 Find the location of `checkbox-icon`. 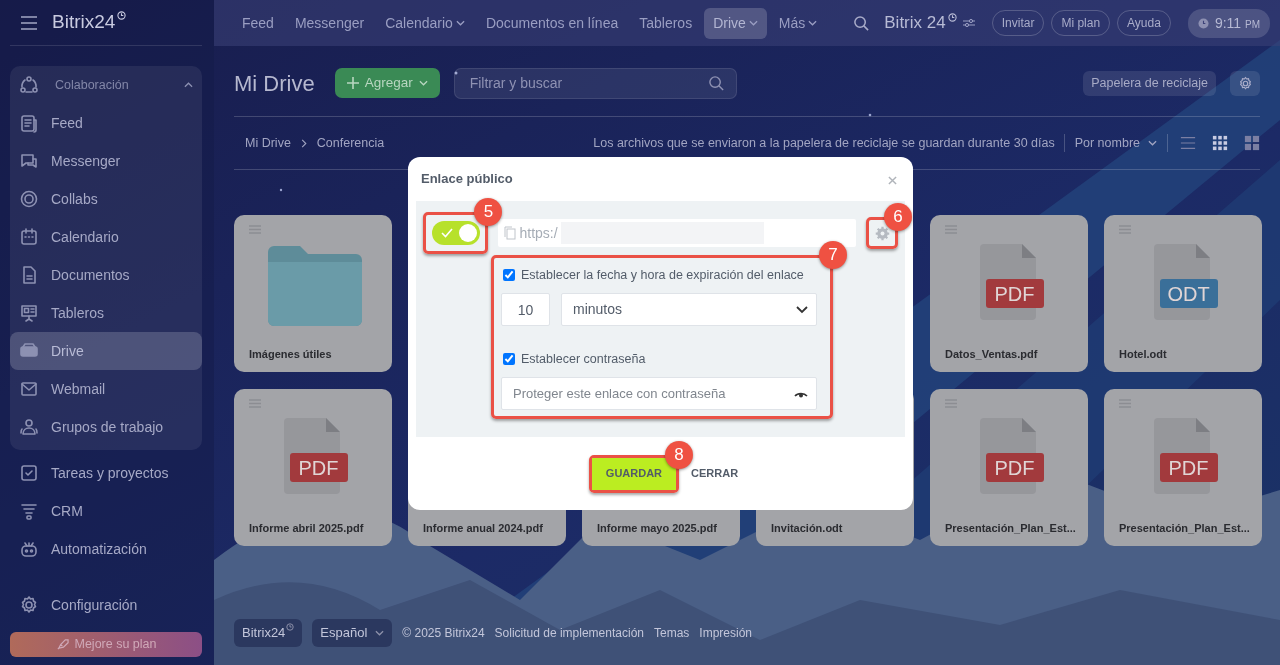

checkbox-icon is located at coordinates (29, 473).